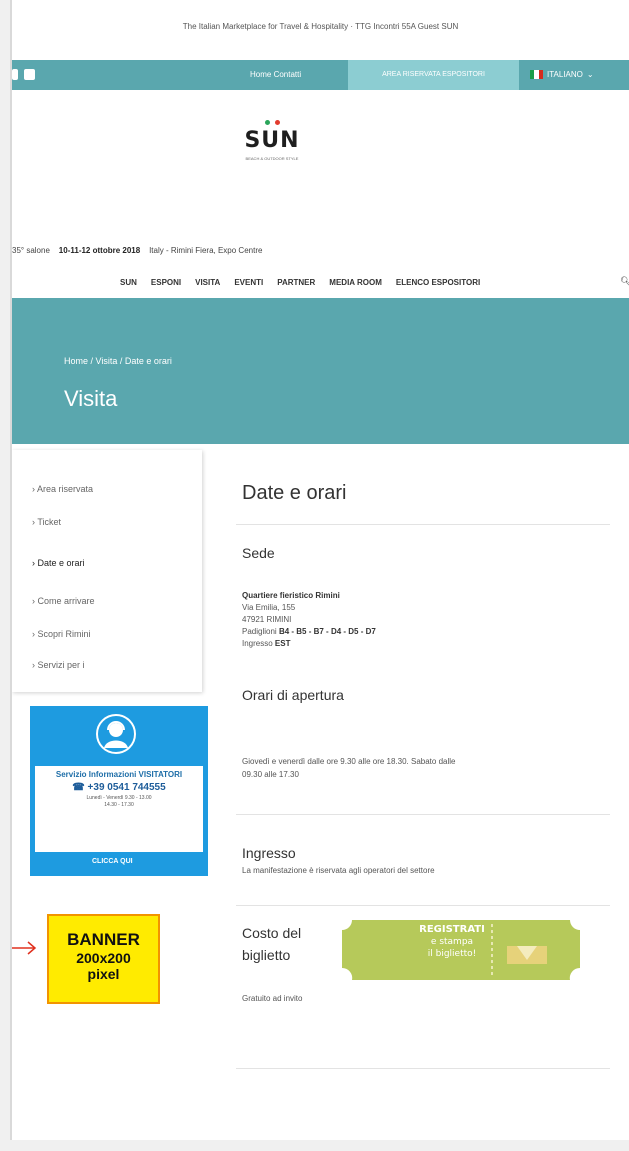 This screenshot has width=629, height=1151. I want to click on hours-line-1: Lunedì - Venerdì 9.30 - 13.00, so click(119, 798).